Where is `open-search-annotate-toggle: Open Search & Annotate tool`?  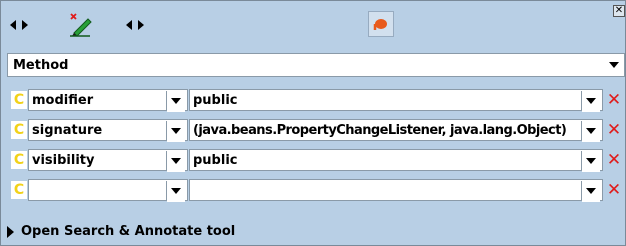 open-search-annotate-toggle: Open Search & Annotate tool is located at coordinates (207, 233).